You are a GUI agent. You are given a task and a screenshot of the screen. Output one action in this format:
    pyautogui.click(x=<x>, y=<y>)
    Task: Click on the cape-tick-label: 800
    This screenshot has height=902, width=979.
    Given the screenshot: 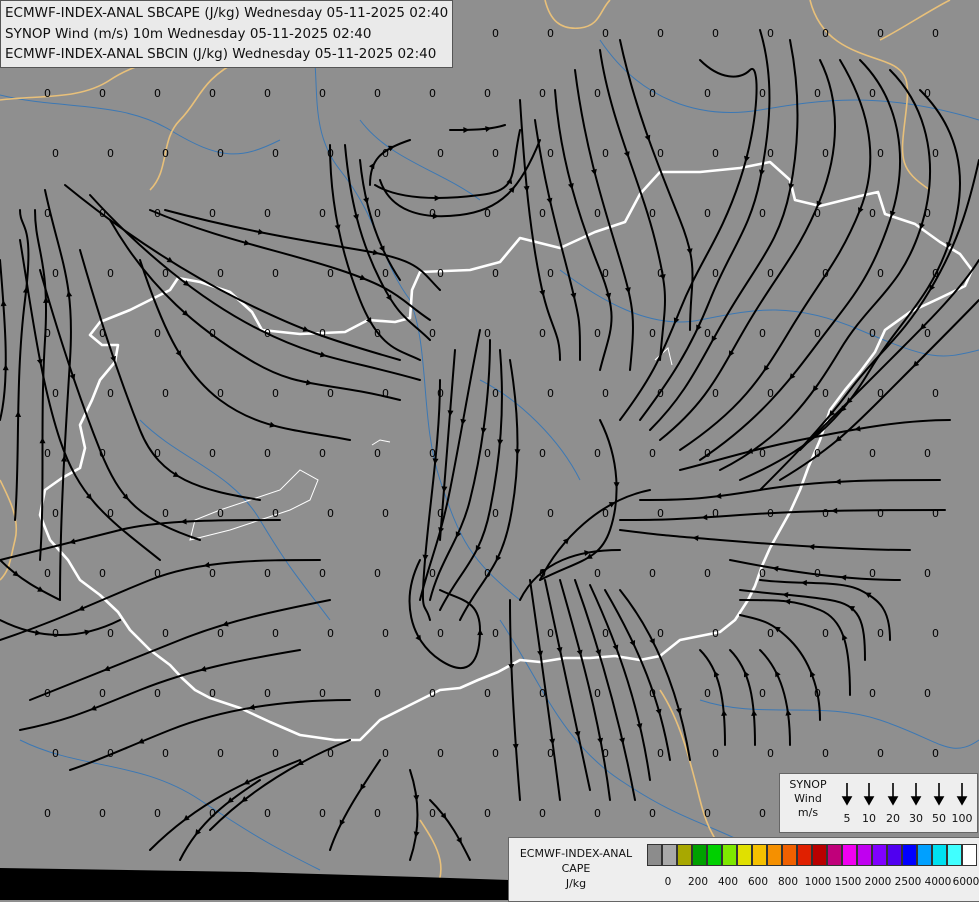 What is the action you would take?
    pyautogui.click(x=788, y=882)
    